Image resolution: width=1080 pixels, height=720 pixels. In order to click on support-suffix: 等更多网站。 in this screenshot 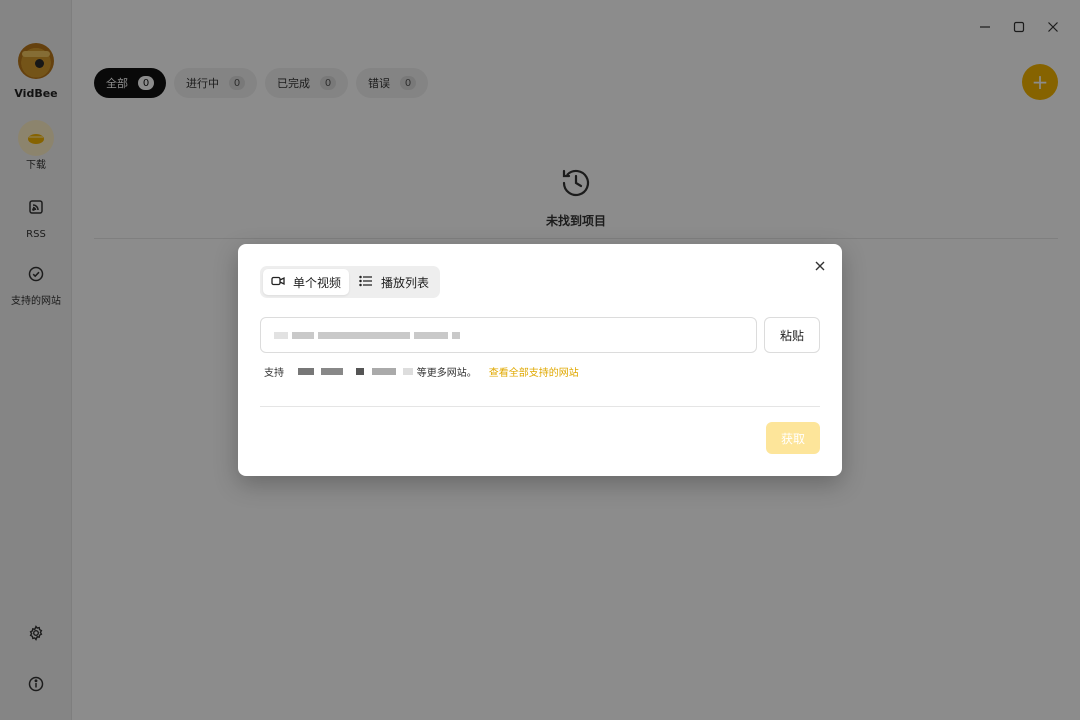, I will do `click(446, 373)`.